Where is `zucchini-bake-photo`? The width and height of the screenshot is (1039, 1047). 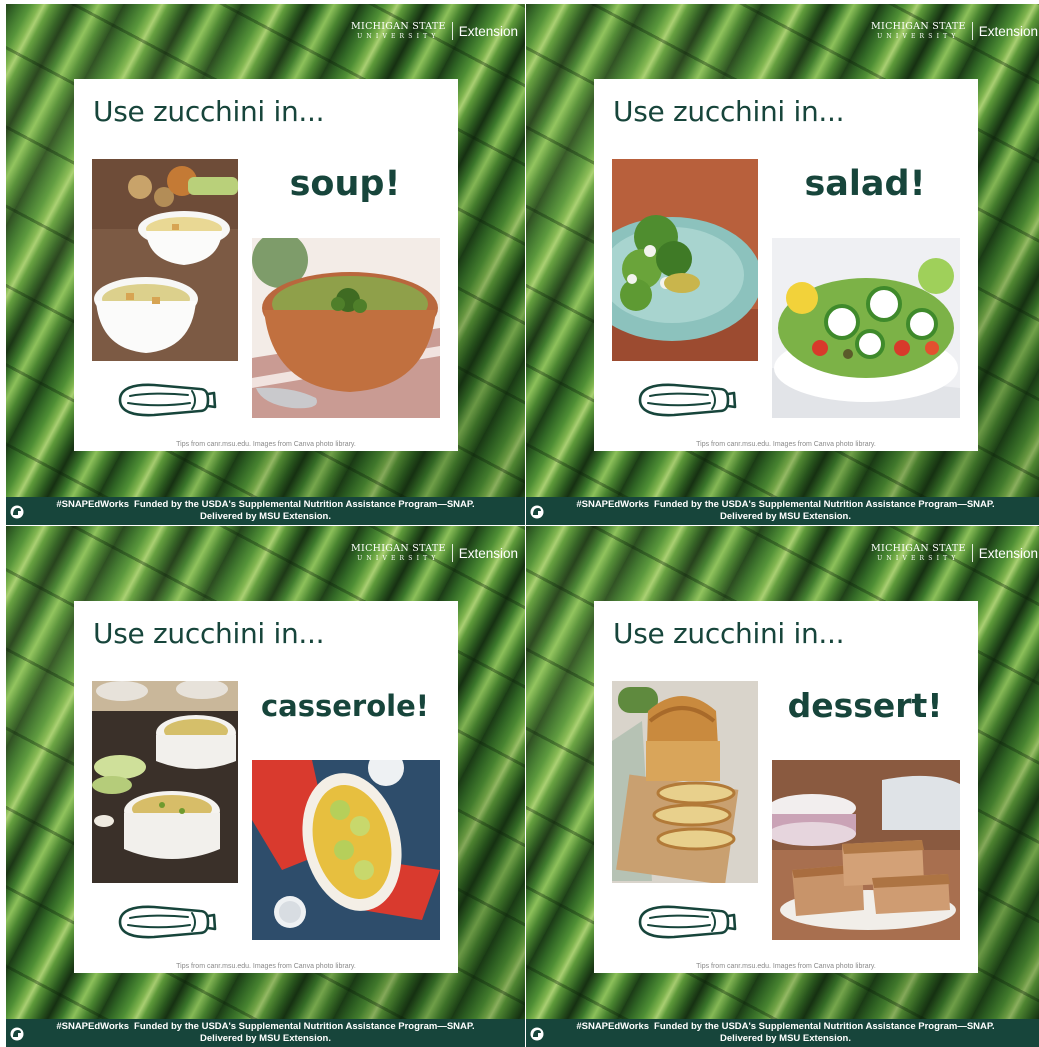 zucchini-bake-photo is located at coordinates (346, 850).